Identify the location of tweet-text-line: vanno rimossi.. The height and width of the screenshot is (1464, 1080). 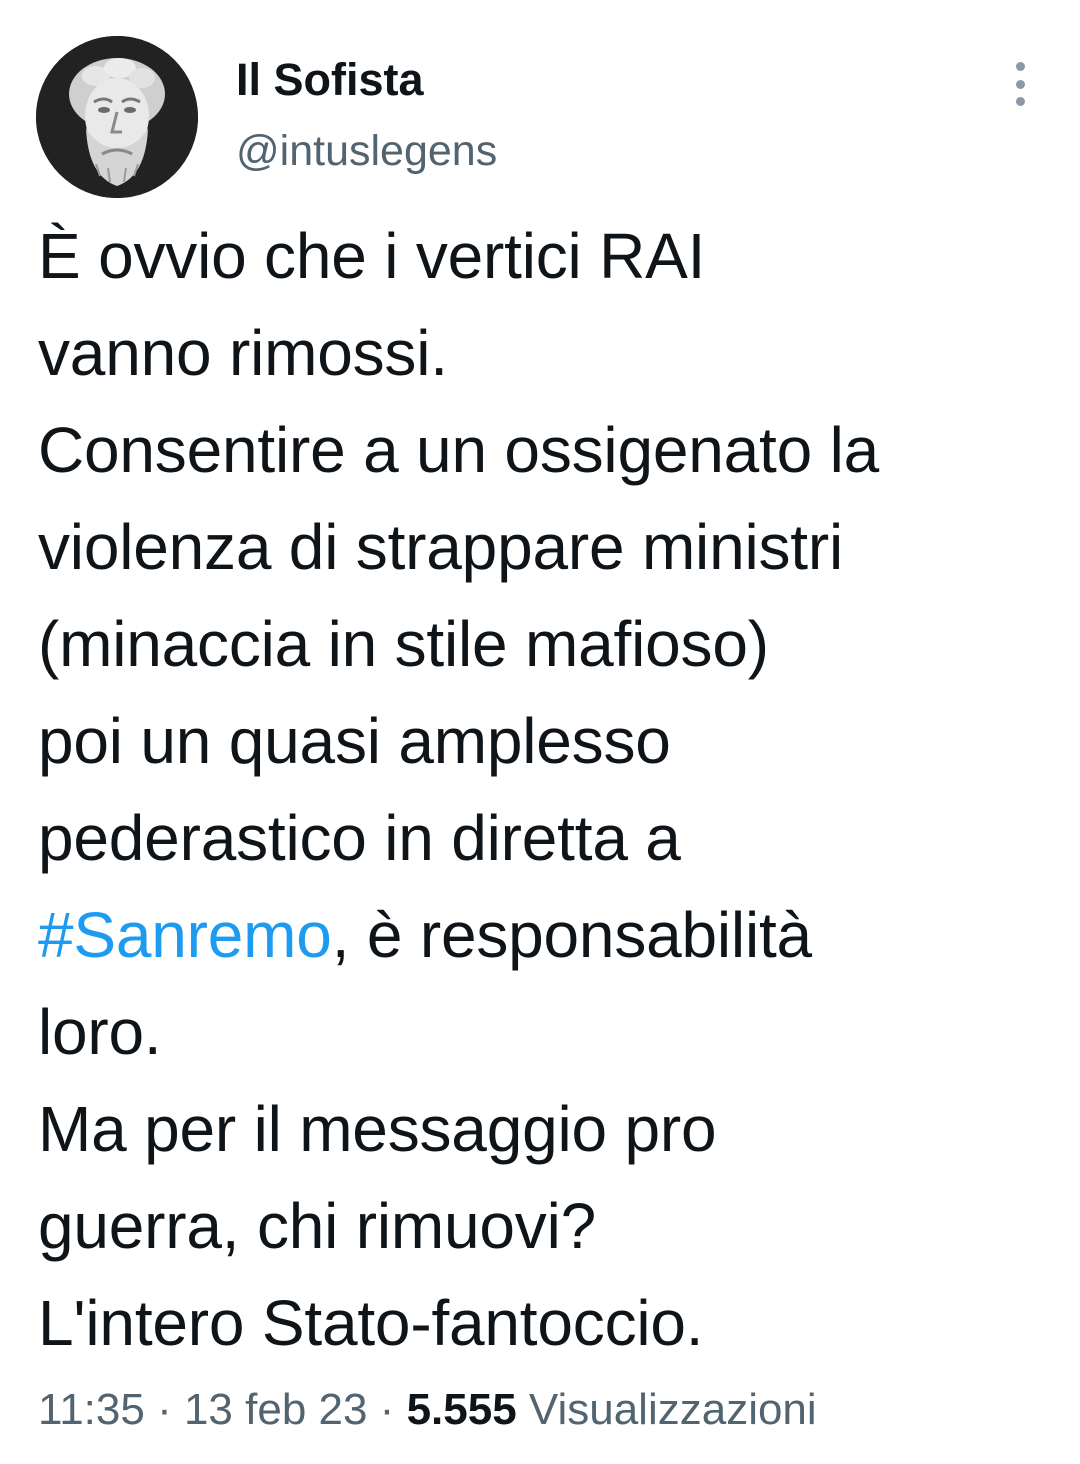
(243, 353).